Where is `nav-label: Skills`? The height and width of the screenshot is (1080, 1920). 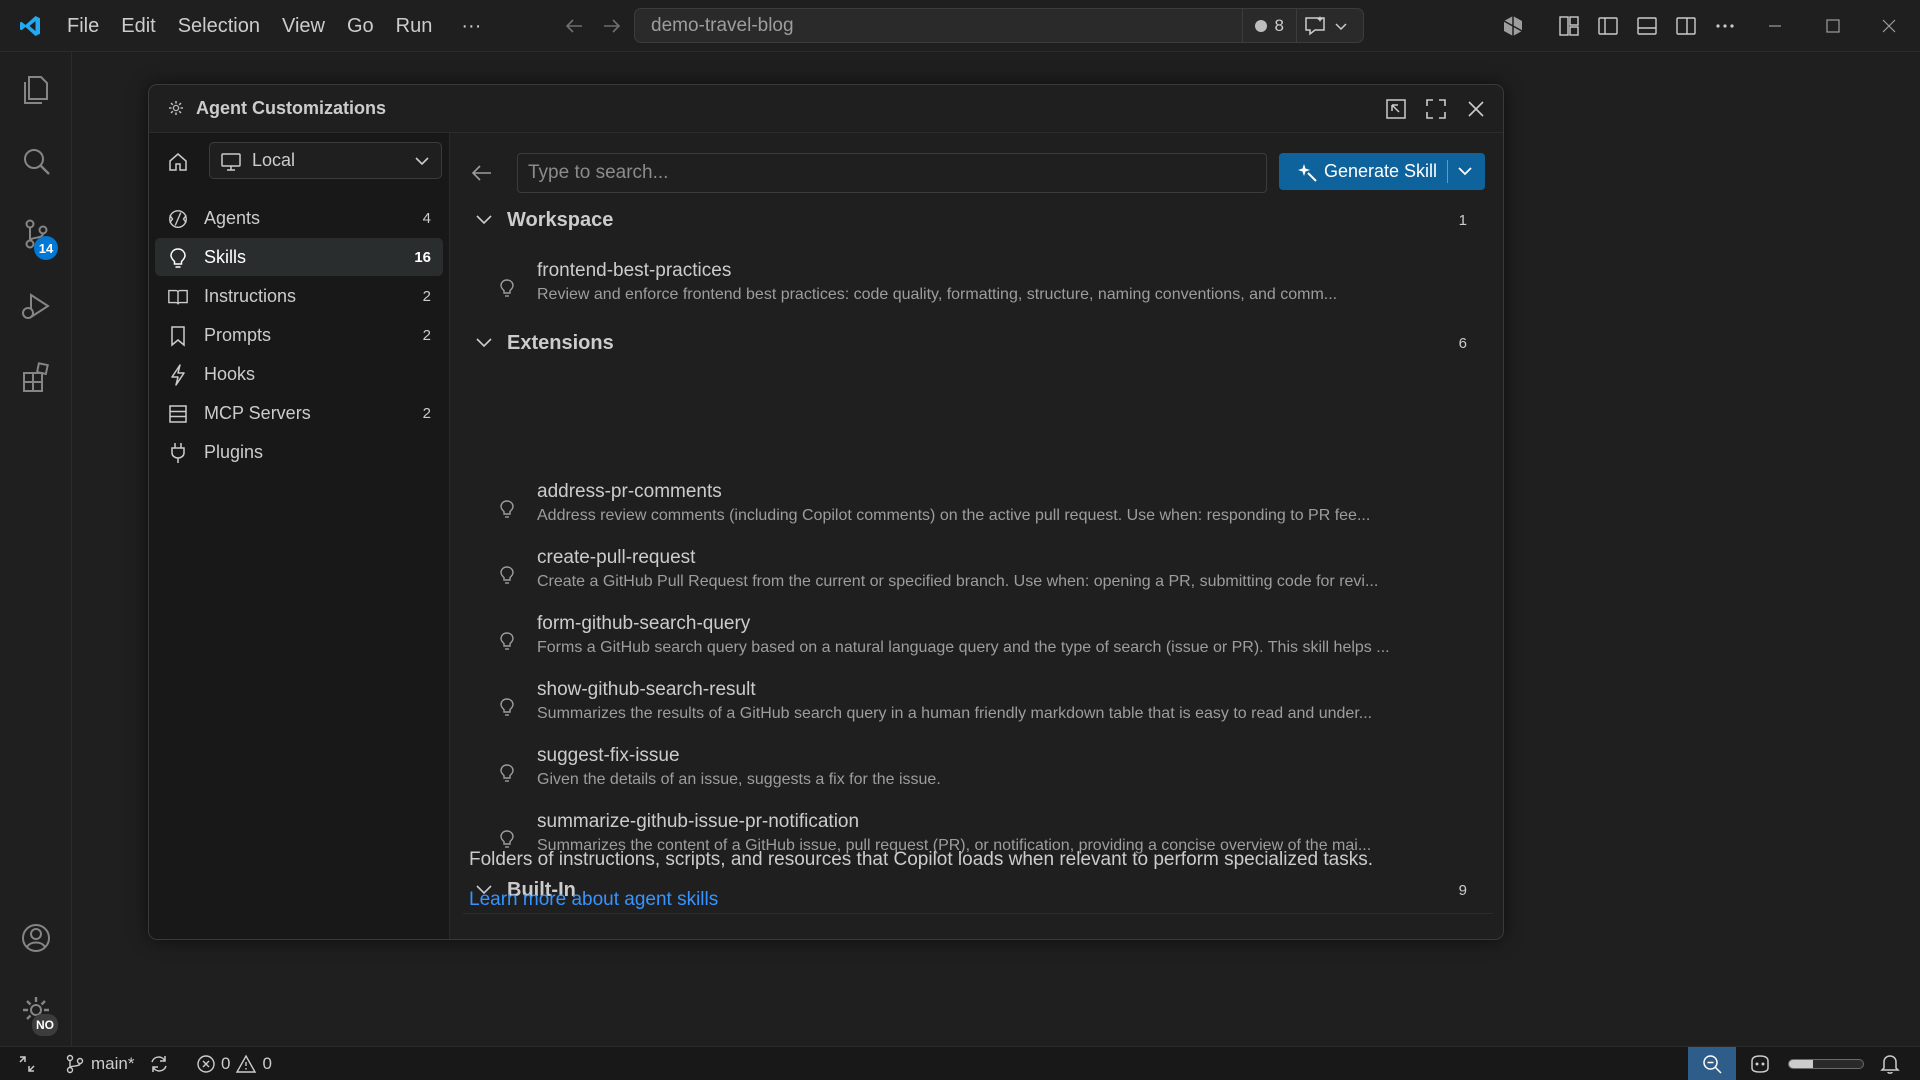
nav-label: Skills is located at coordinates (225, 256).